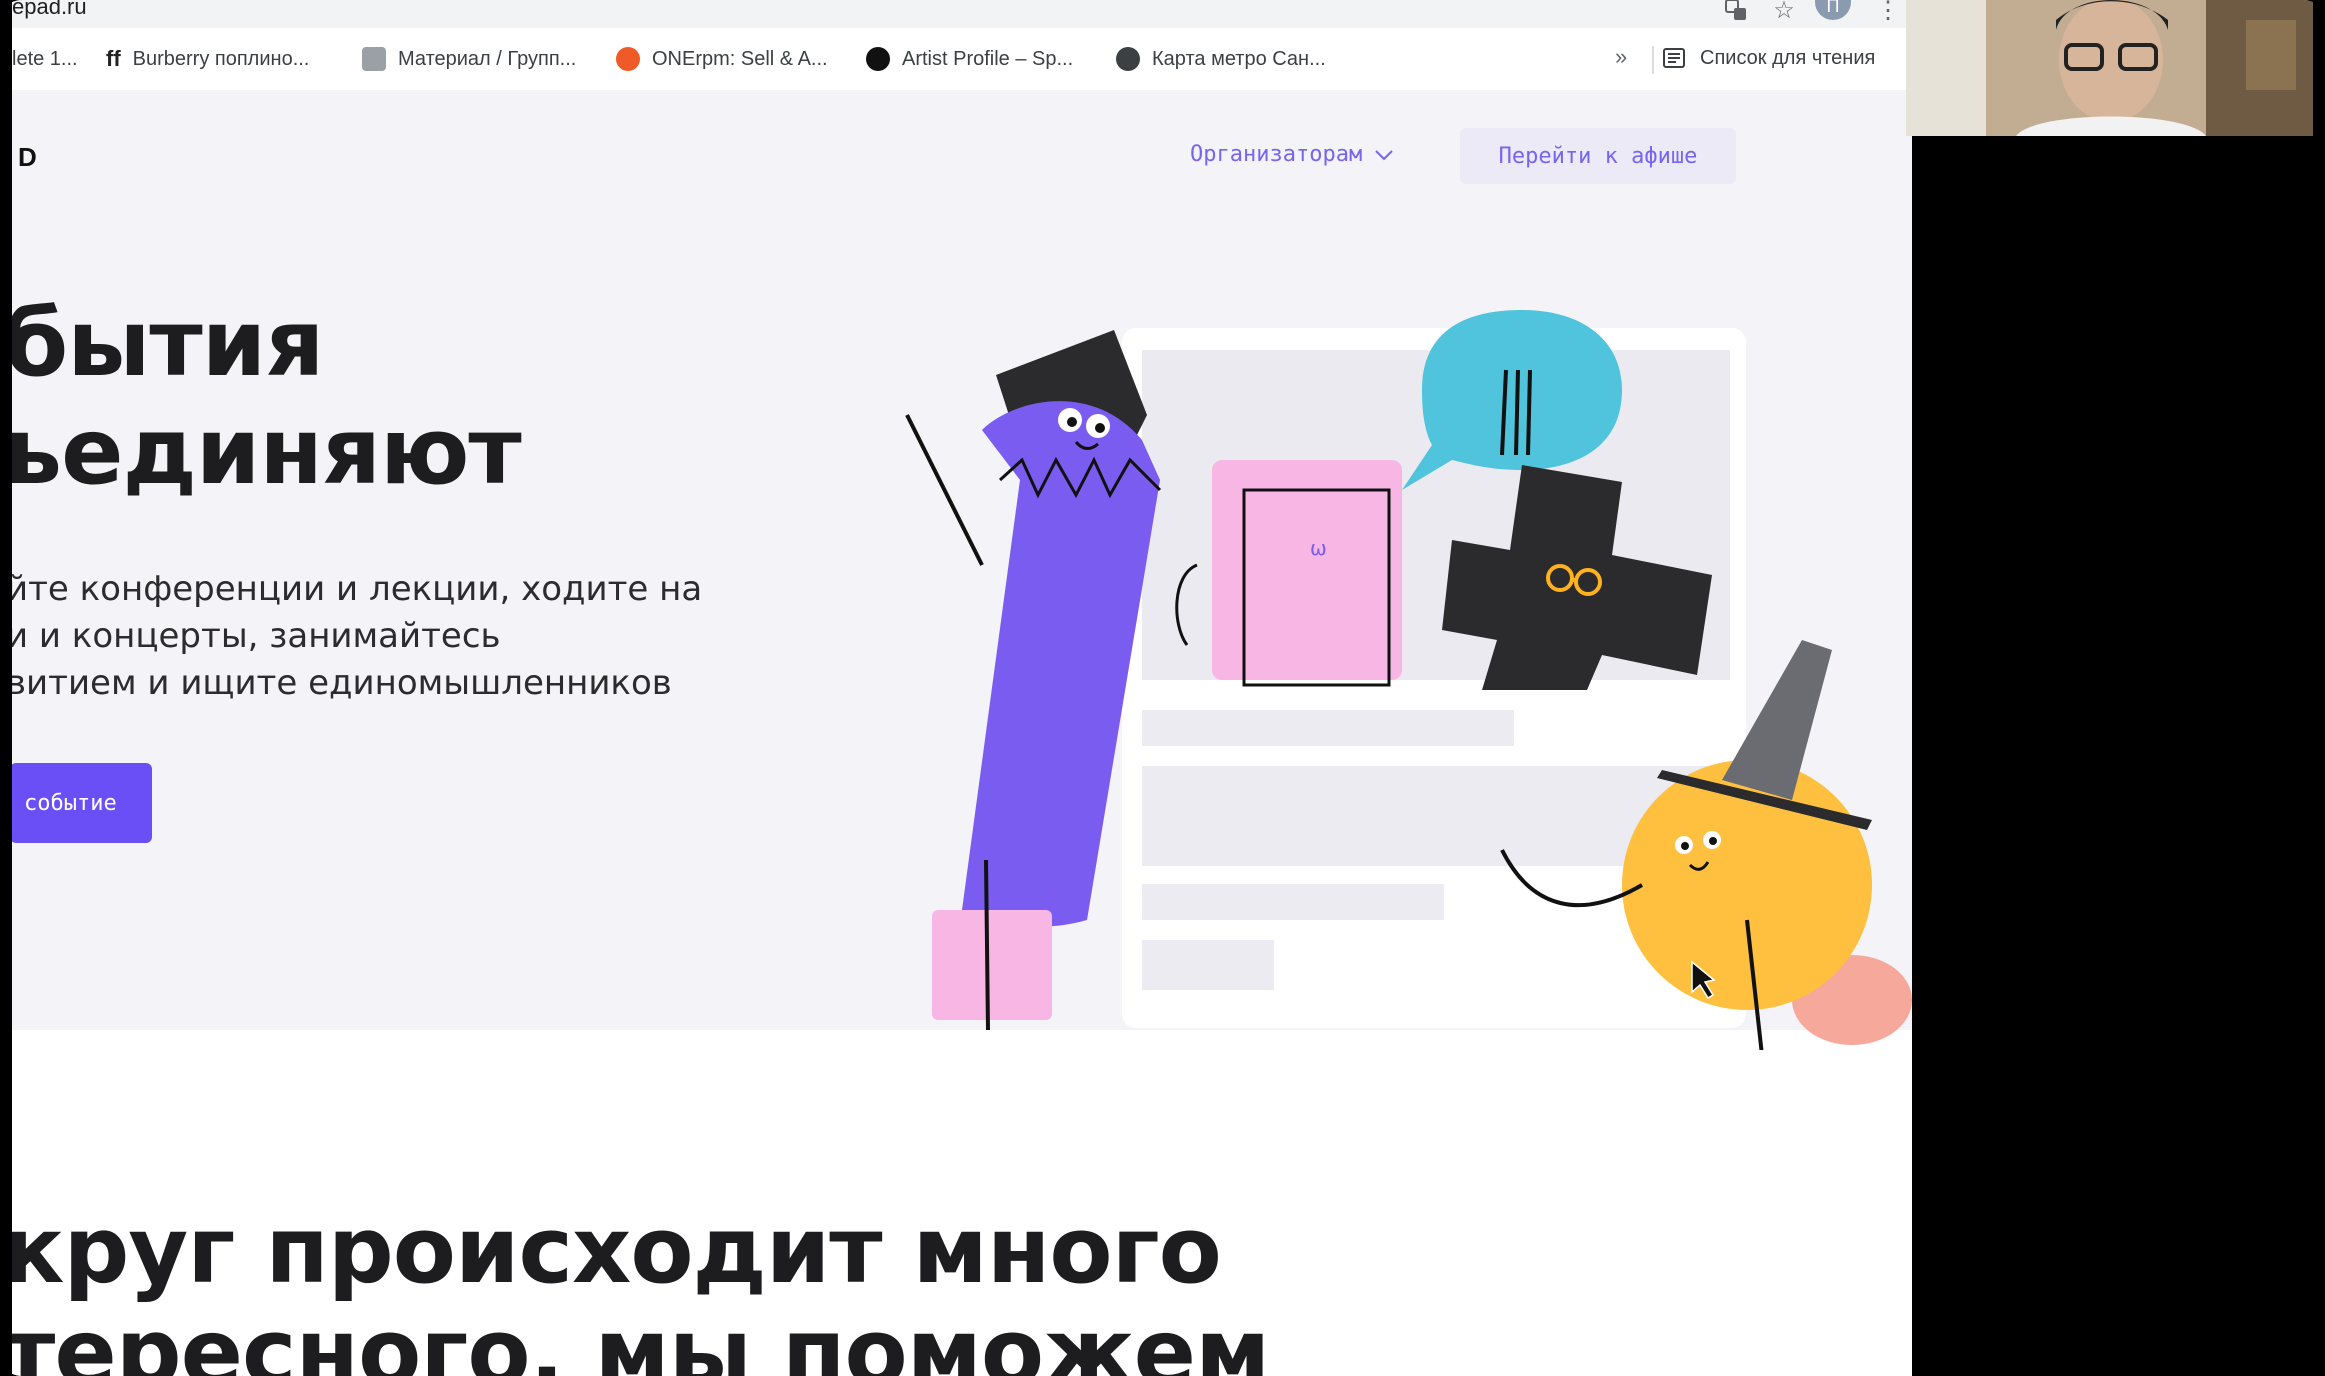  What do you see at coordinates (1784, 13) in the screenshot?
I see `star-icon: ☆` at bounding box center [1784, 13].